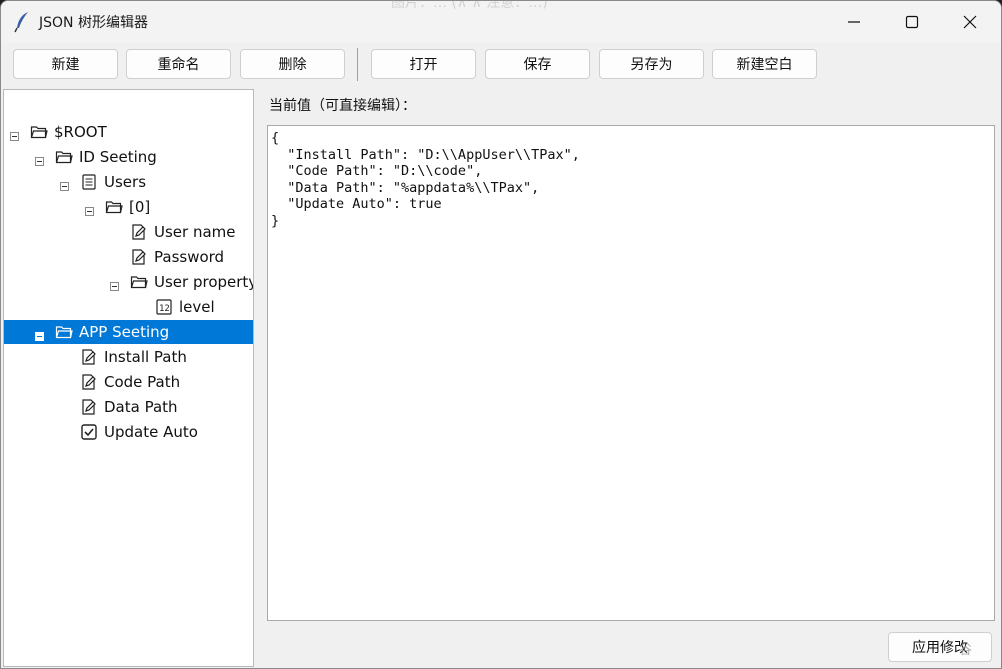 This screenshot has width=1002, height=669. I want to click on number-icon: 12, so click(164, 307).